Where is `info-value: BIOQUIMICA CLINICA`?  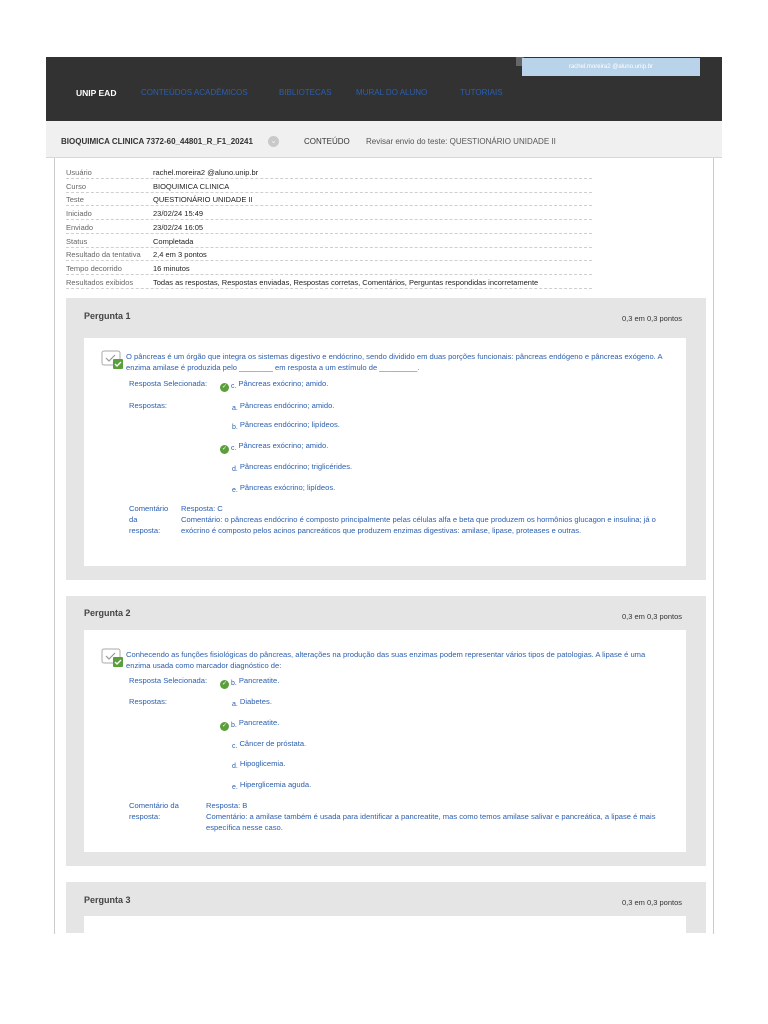
info-value: BIOQUIMICA CLINICA is located at coordinates (191, 186).